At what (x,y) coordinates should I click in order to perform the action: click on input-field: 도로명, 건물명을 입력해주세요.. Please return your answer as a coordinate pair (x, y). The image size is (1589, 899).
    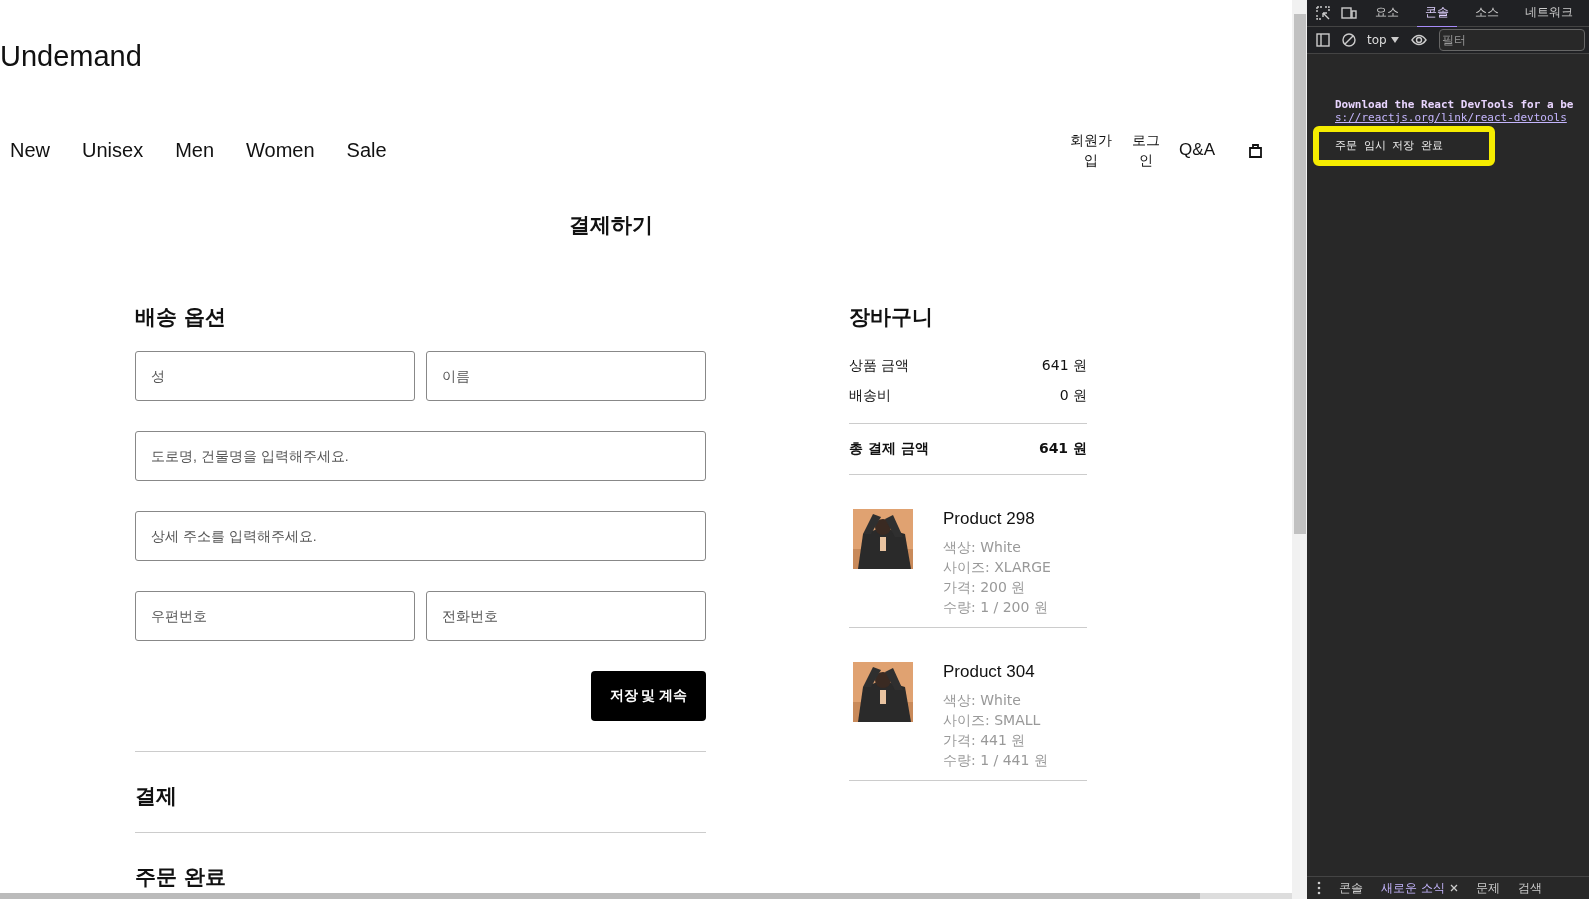
    Looking at the image, I should click on (420, 456).